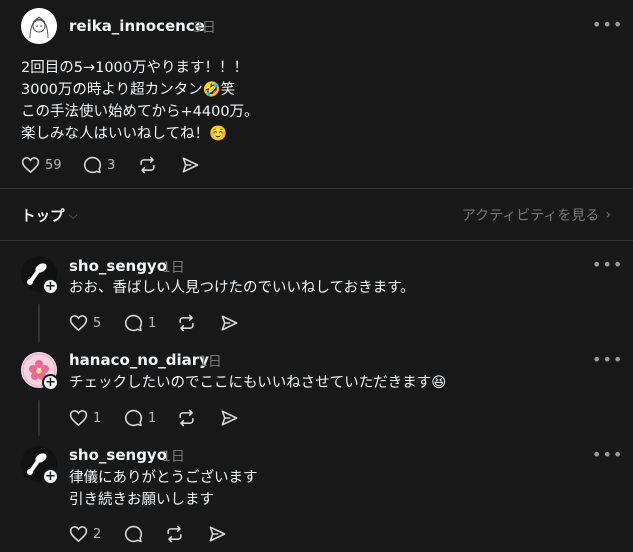 This screenshot has height=552, width=633. What do you see at coordinates (163, 478) in the screenshot?
I see `reply-text-line-1: 律儀にありがとうございます` at bounding box center [163, 478].